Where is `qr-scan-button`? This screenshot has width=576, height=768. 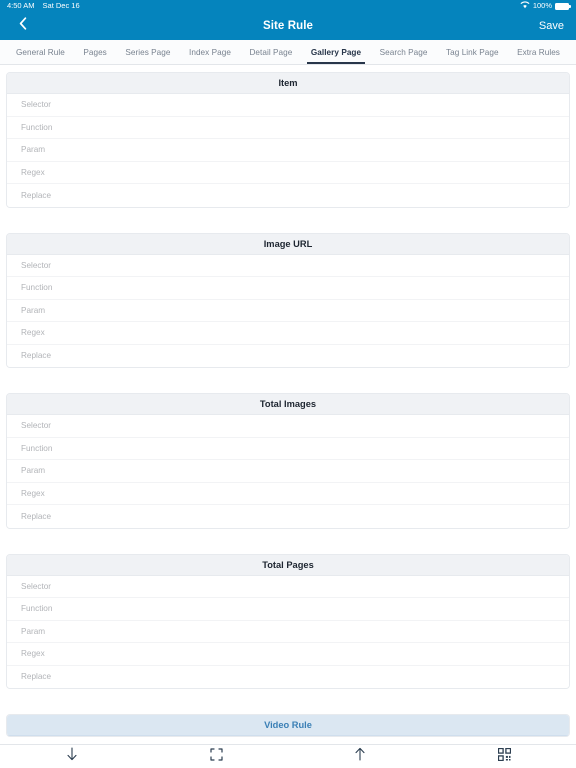 qr-scan-button is located at coordinates (504, 756).